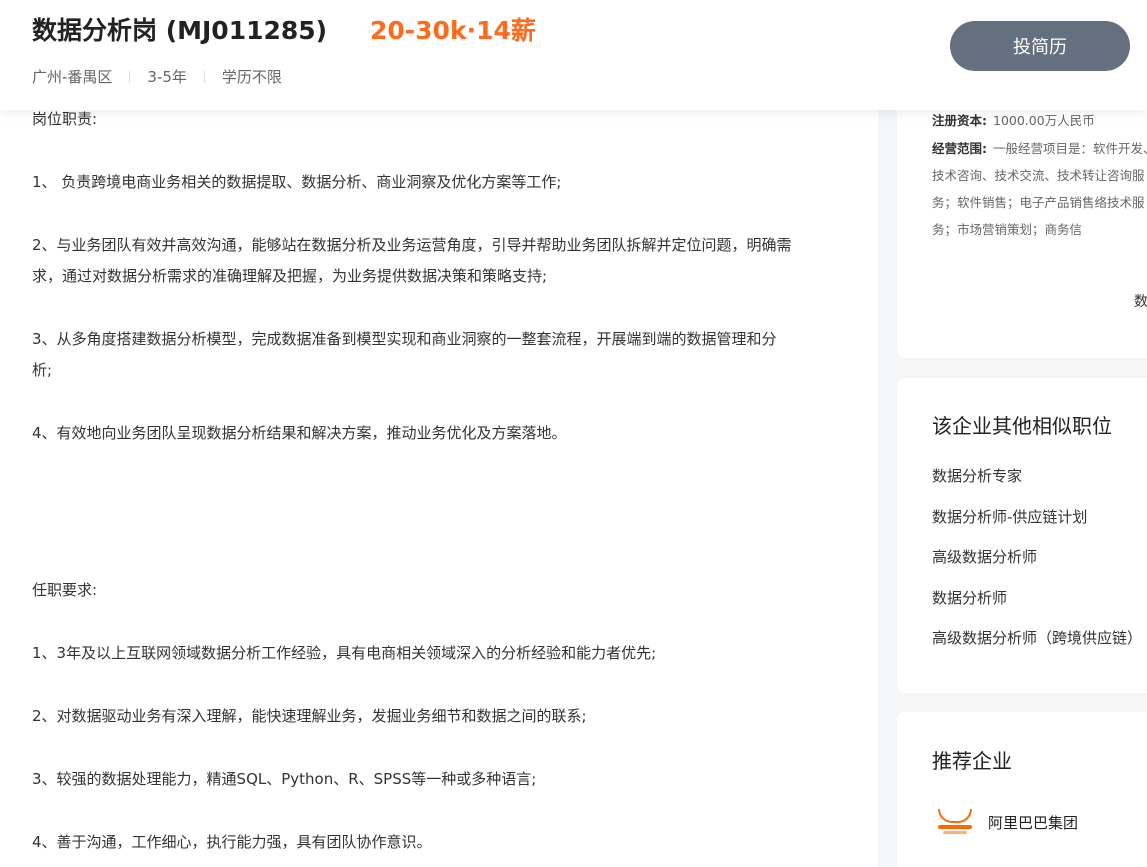 The image size is (1147, 867). Describe the element at coordinates (42, 370) in the screenshot. I see `duty-item-3-cont: 析;` at that location.